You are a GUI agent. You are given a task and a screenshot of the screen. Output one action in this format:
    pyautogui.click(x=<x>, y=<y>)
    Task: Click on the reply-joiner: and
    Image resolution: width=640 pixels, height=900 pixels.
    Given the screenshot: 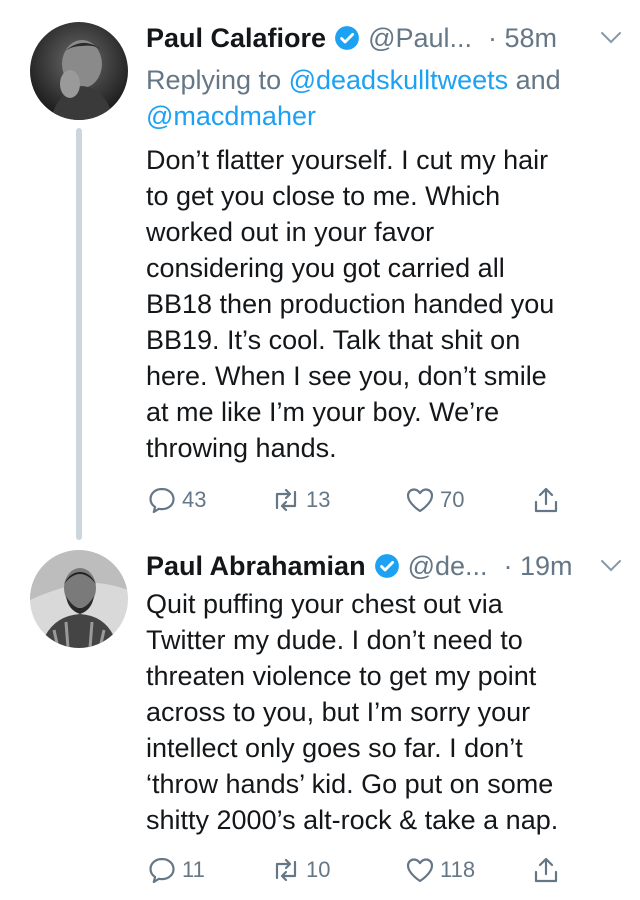 What is the action you would take?
    pyautogui.click(x=534, y=80)
    